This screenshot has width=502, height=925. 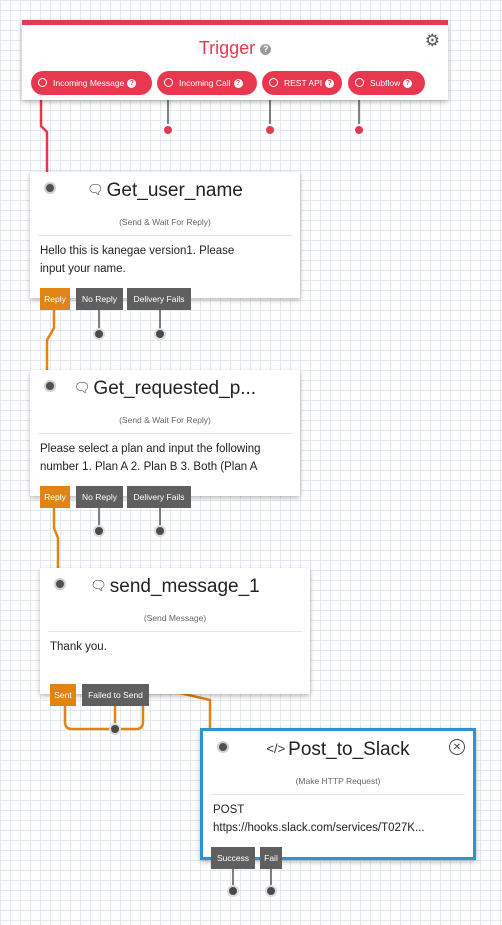 I want to click on node-body: Thank you., so click(x=176, y=647).